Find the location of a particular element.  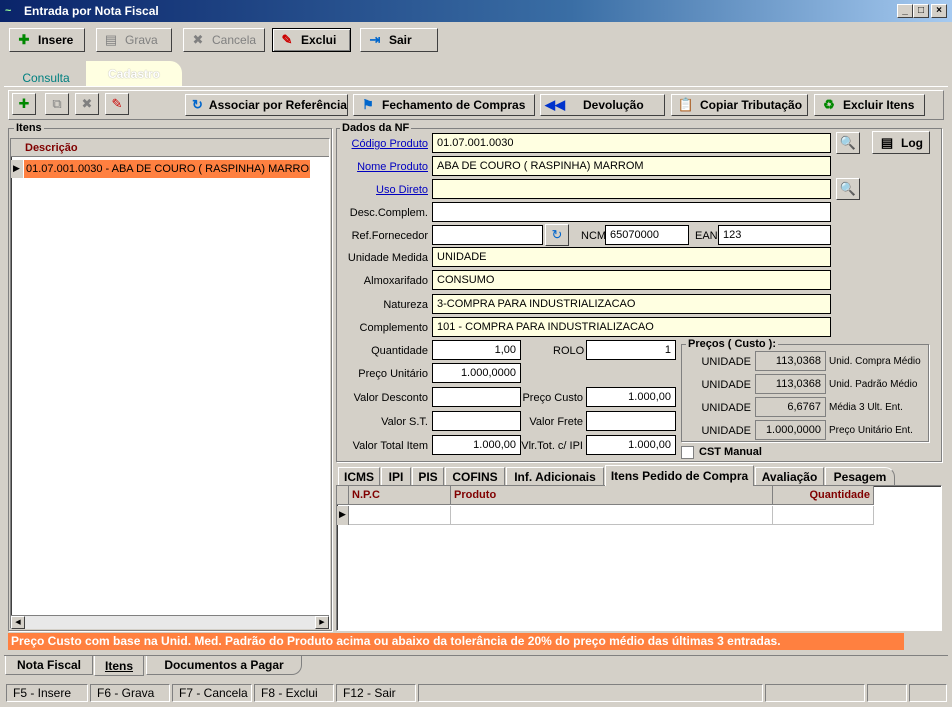

quantidade-field: 1,00 is located at coordinates (476, 350).